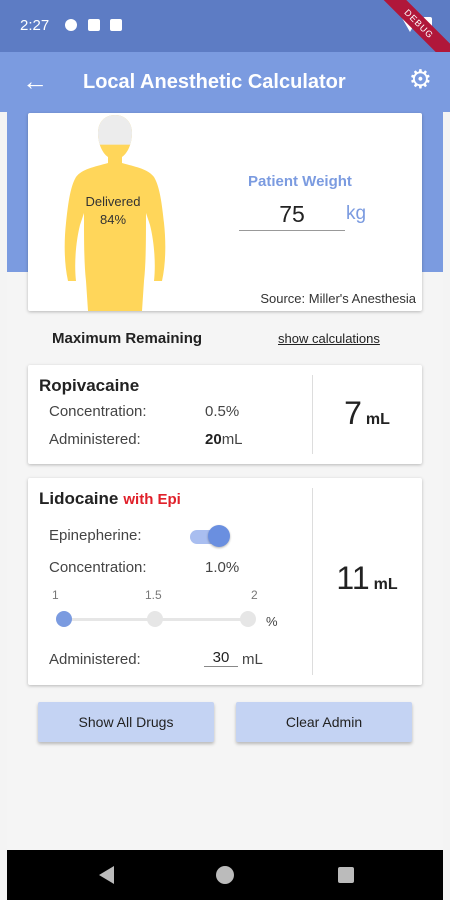  I want to click on concentration-value: 0.5%, so click(222, 411).